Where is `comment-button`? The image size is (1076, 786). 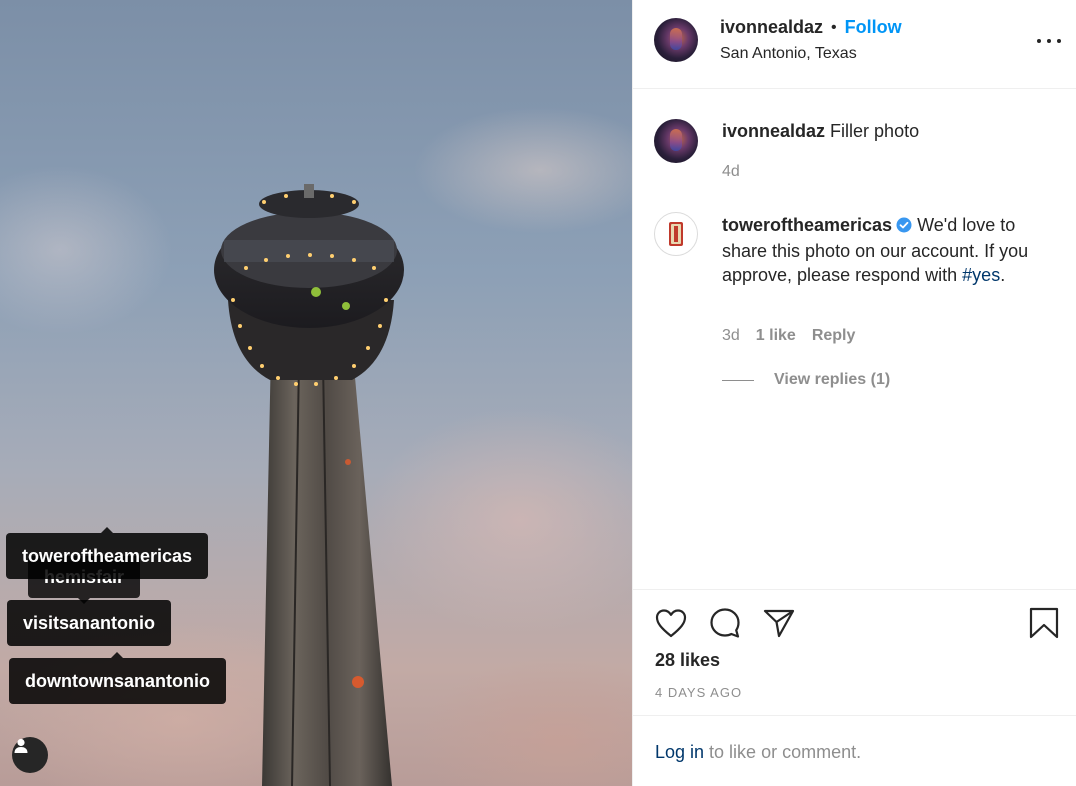 comment-button is located at coordinates (725, 623).